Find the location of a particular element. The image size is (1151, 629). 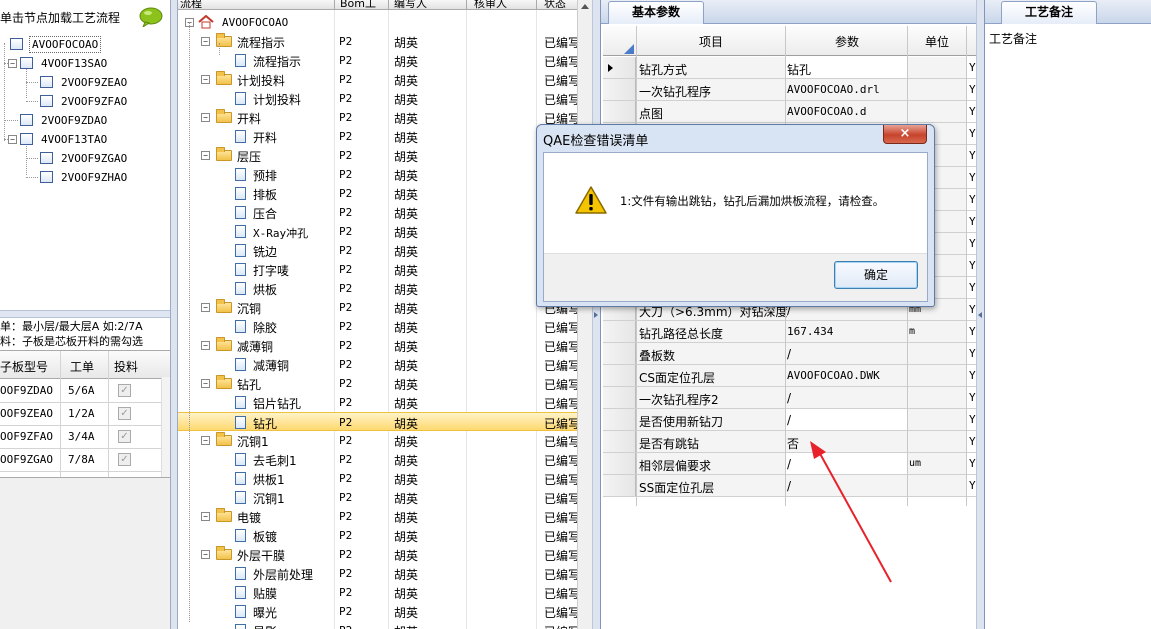

flow-step-name: 除胶 is located at coordinates (265, 327).